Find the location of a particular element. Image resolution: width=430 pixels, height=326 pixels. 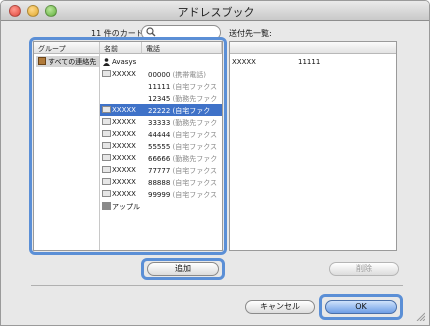

delete-button: 削除 is located at coordinates (364, 269).